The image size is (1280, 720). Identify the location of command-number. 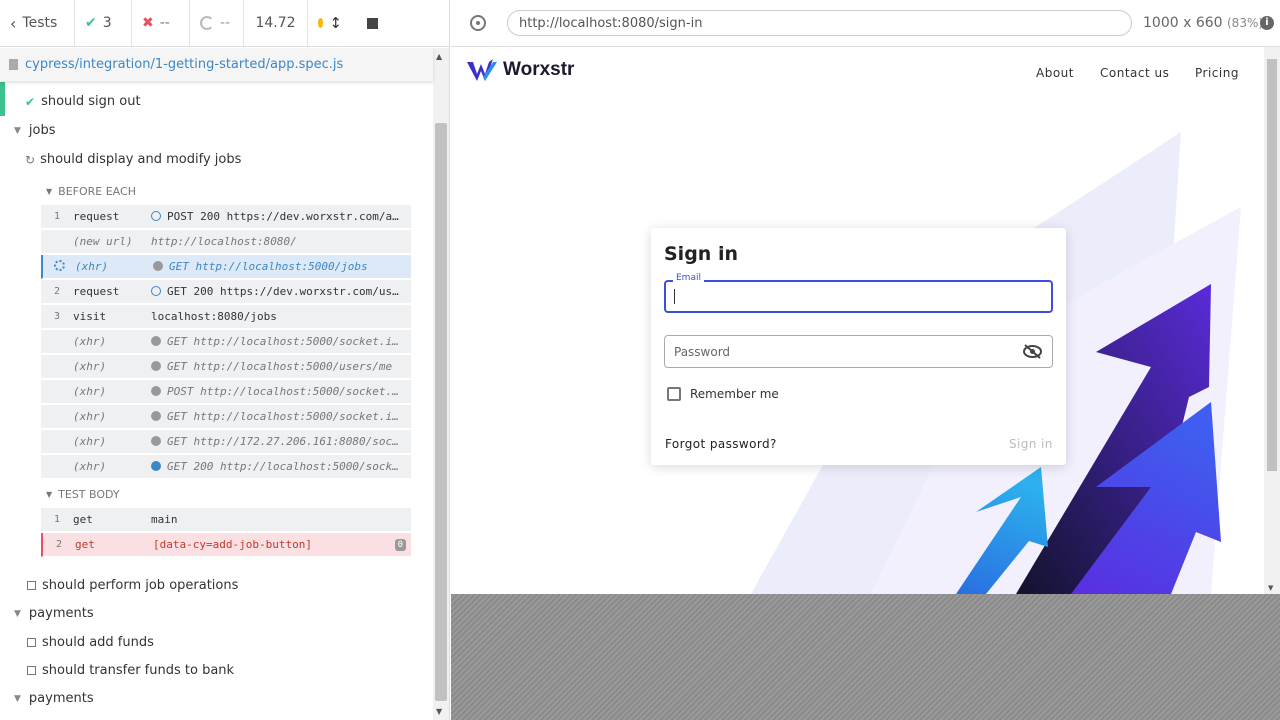
(59, 266).